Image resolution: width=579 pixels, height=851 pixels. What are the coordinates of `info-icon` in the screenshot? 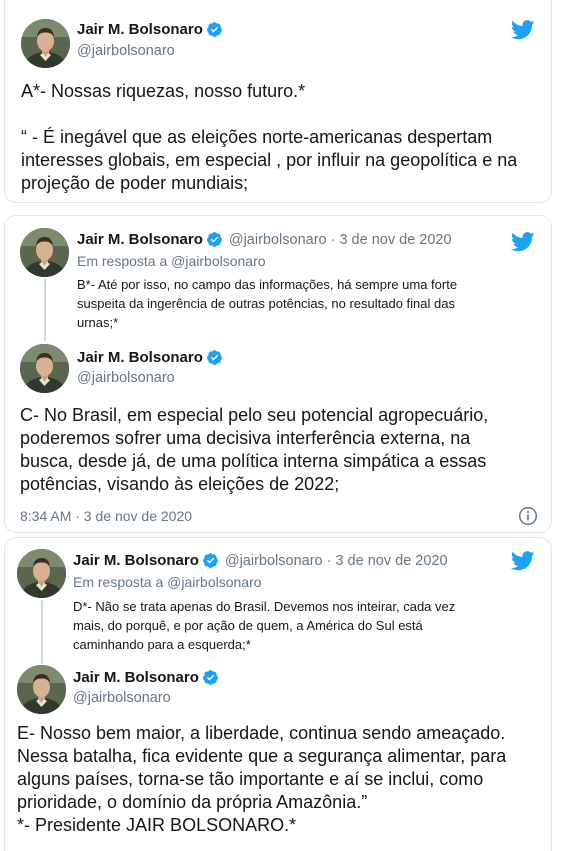 It's located at (528, 516).